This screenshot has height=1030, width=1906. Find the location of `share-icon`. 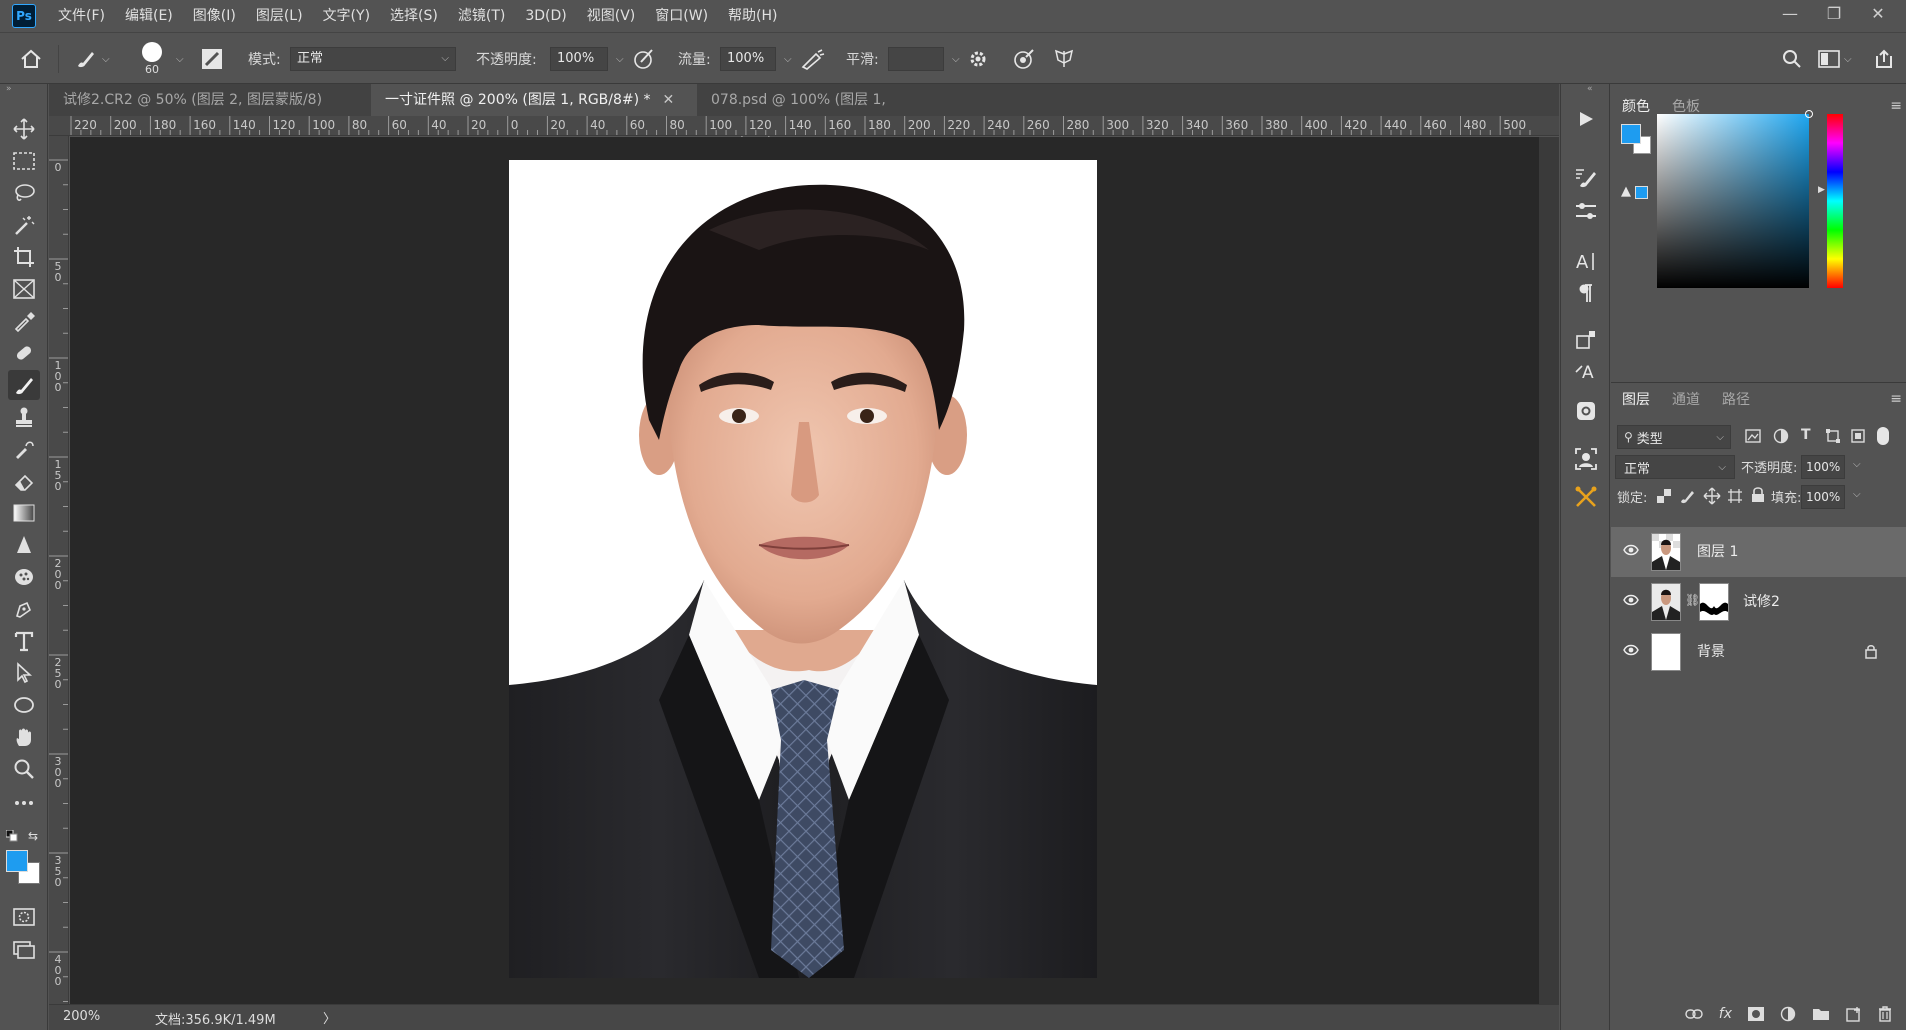

share-icon is located at coordinates (1883, 59).